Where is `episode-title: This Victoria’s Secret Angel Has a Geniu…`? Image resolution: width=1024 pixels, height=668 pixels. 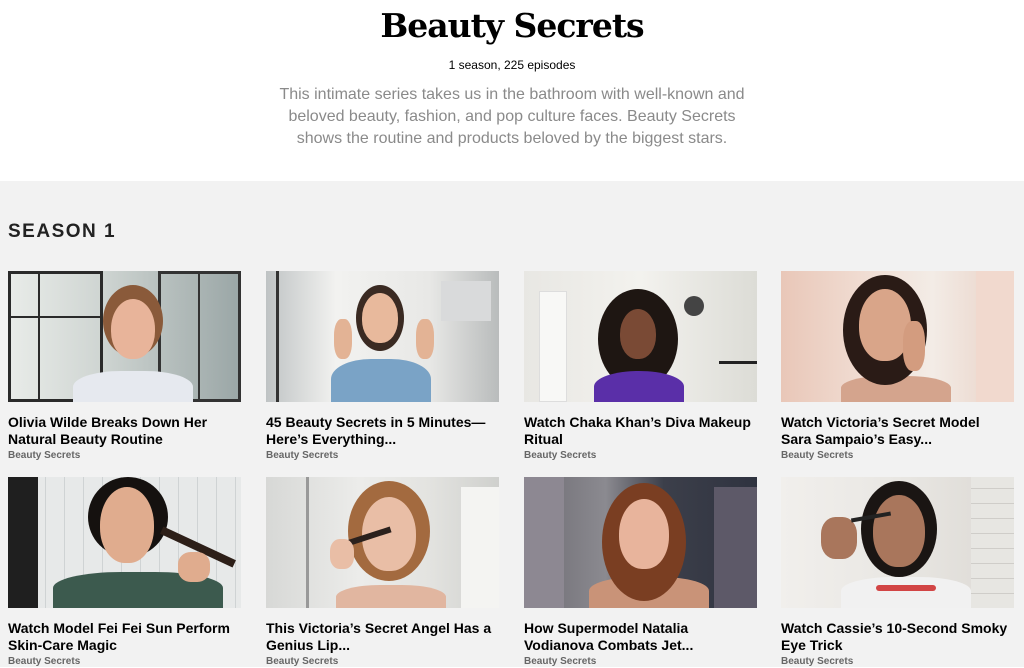 episode-title: This Victoria’s Secret Angel Has a Geniu… is located at coordinates (381, 637).